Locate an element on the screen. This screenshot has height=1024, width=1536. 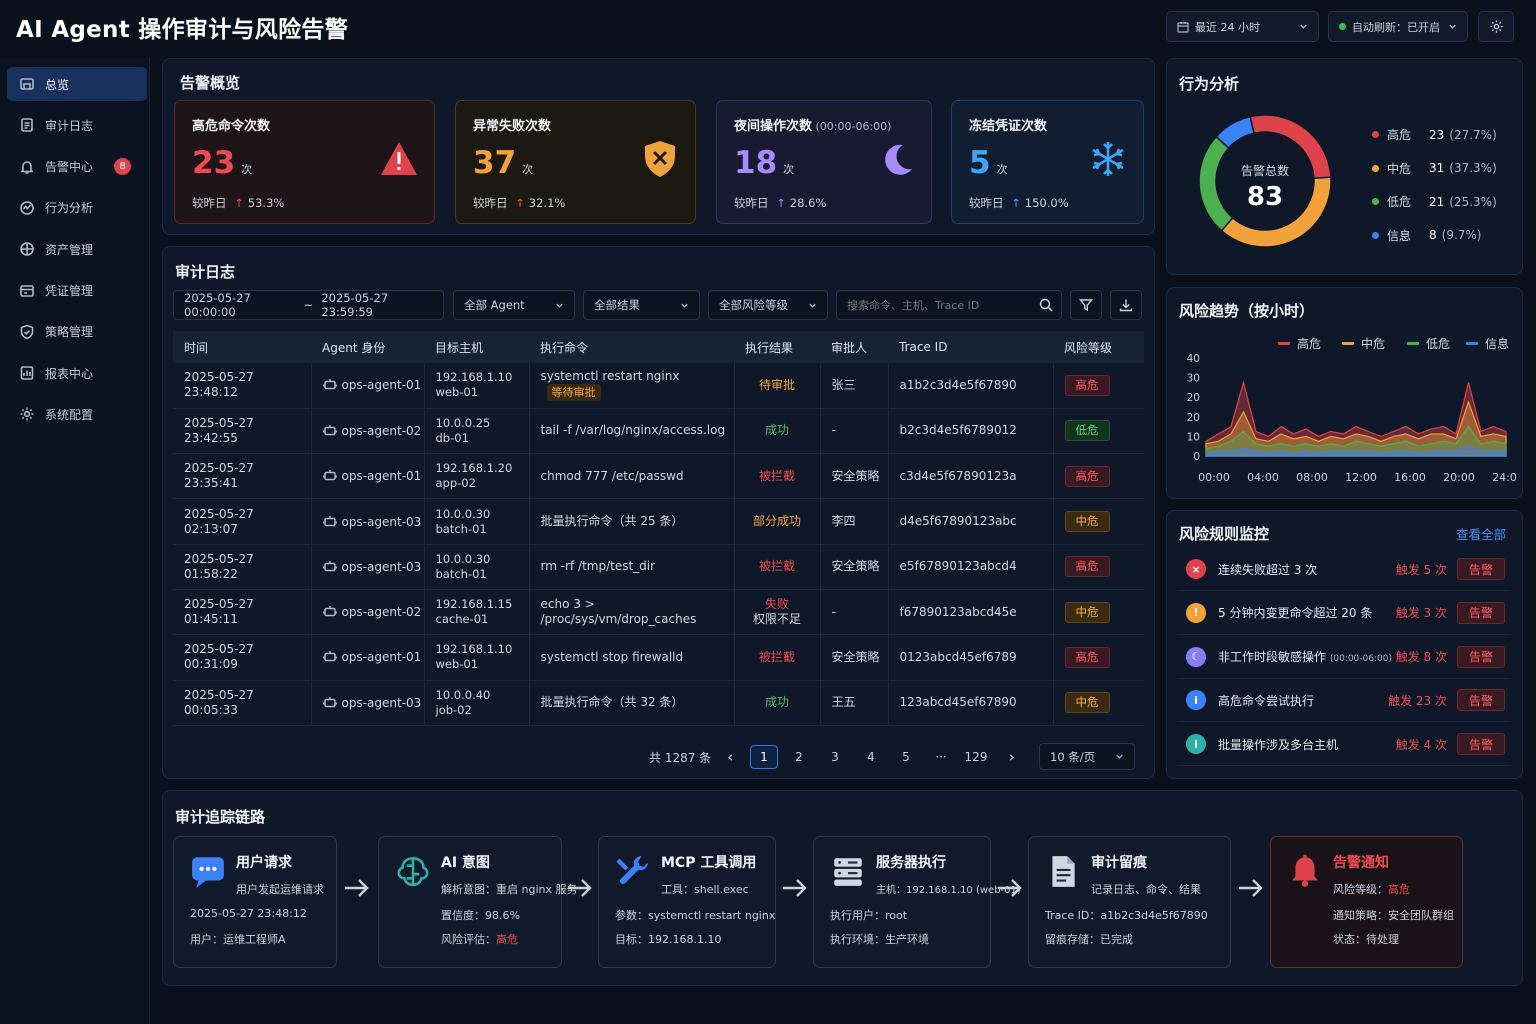
sidebar-item-overview: 总览 is located at coordinates (77, 84).